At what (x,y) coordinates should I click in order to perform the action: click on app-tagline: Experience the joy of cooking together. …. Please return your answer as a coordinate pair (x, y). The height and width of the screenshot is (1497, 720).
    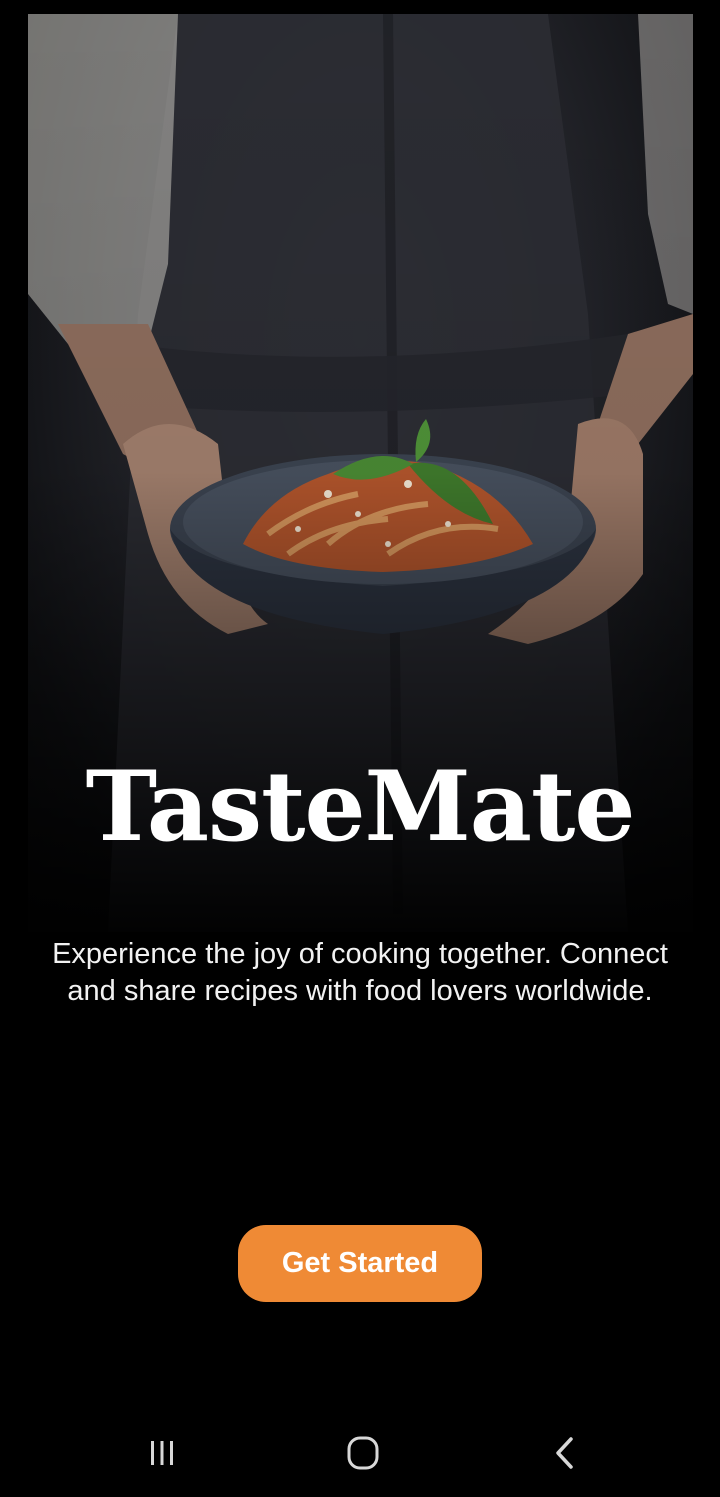
    Looking at the image, I should click on (360, 972).